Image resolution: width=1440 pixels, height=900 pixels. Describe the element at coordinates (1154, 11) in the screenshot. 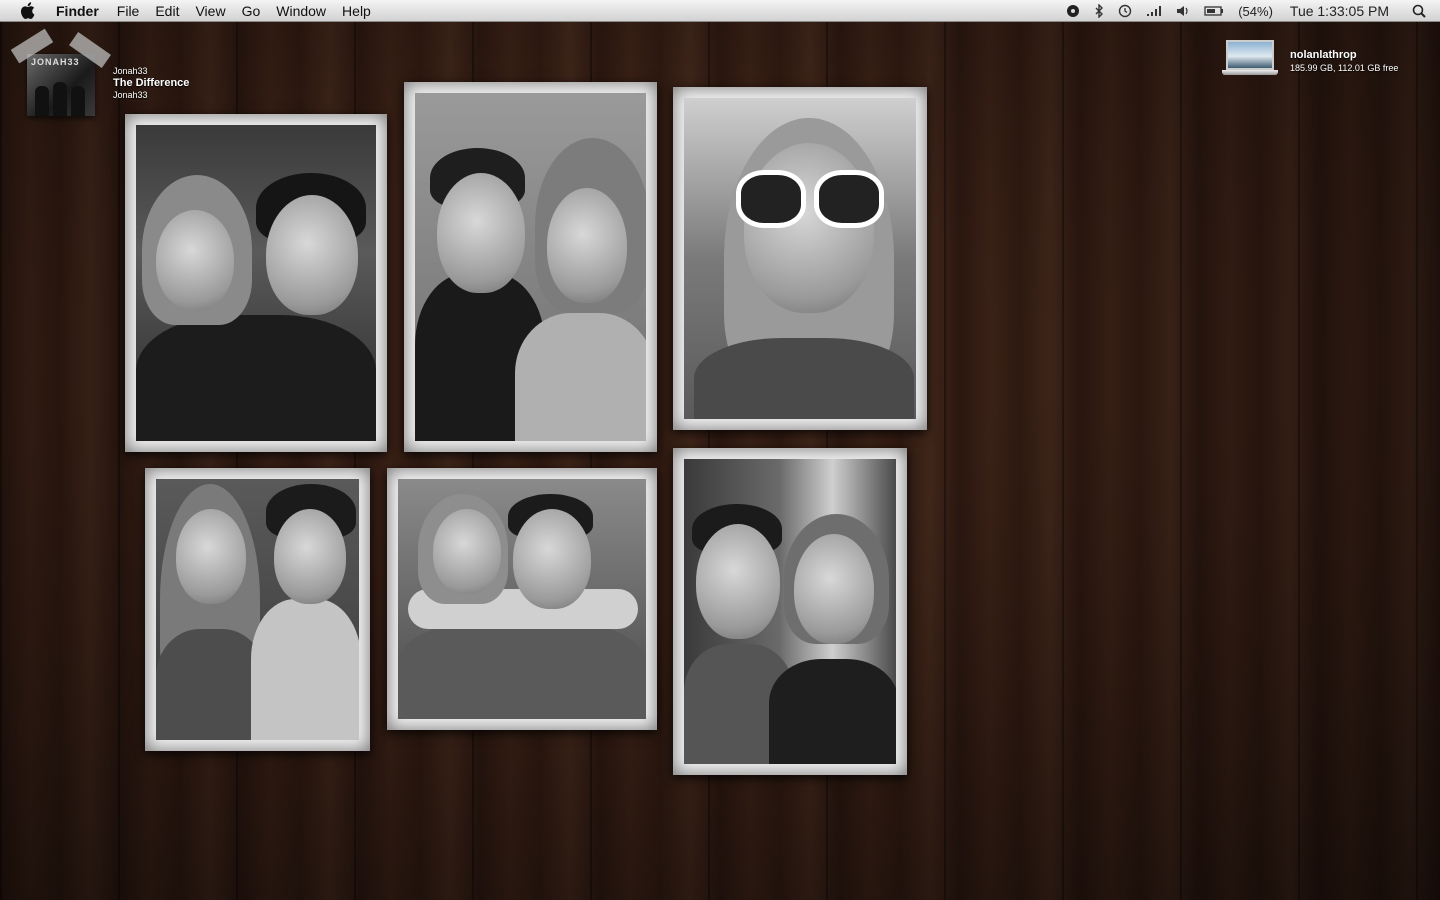

I see `wifi-signal-icon` at that location.